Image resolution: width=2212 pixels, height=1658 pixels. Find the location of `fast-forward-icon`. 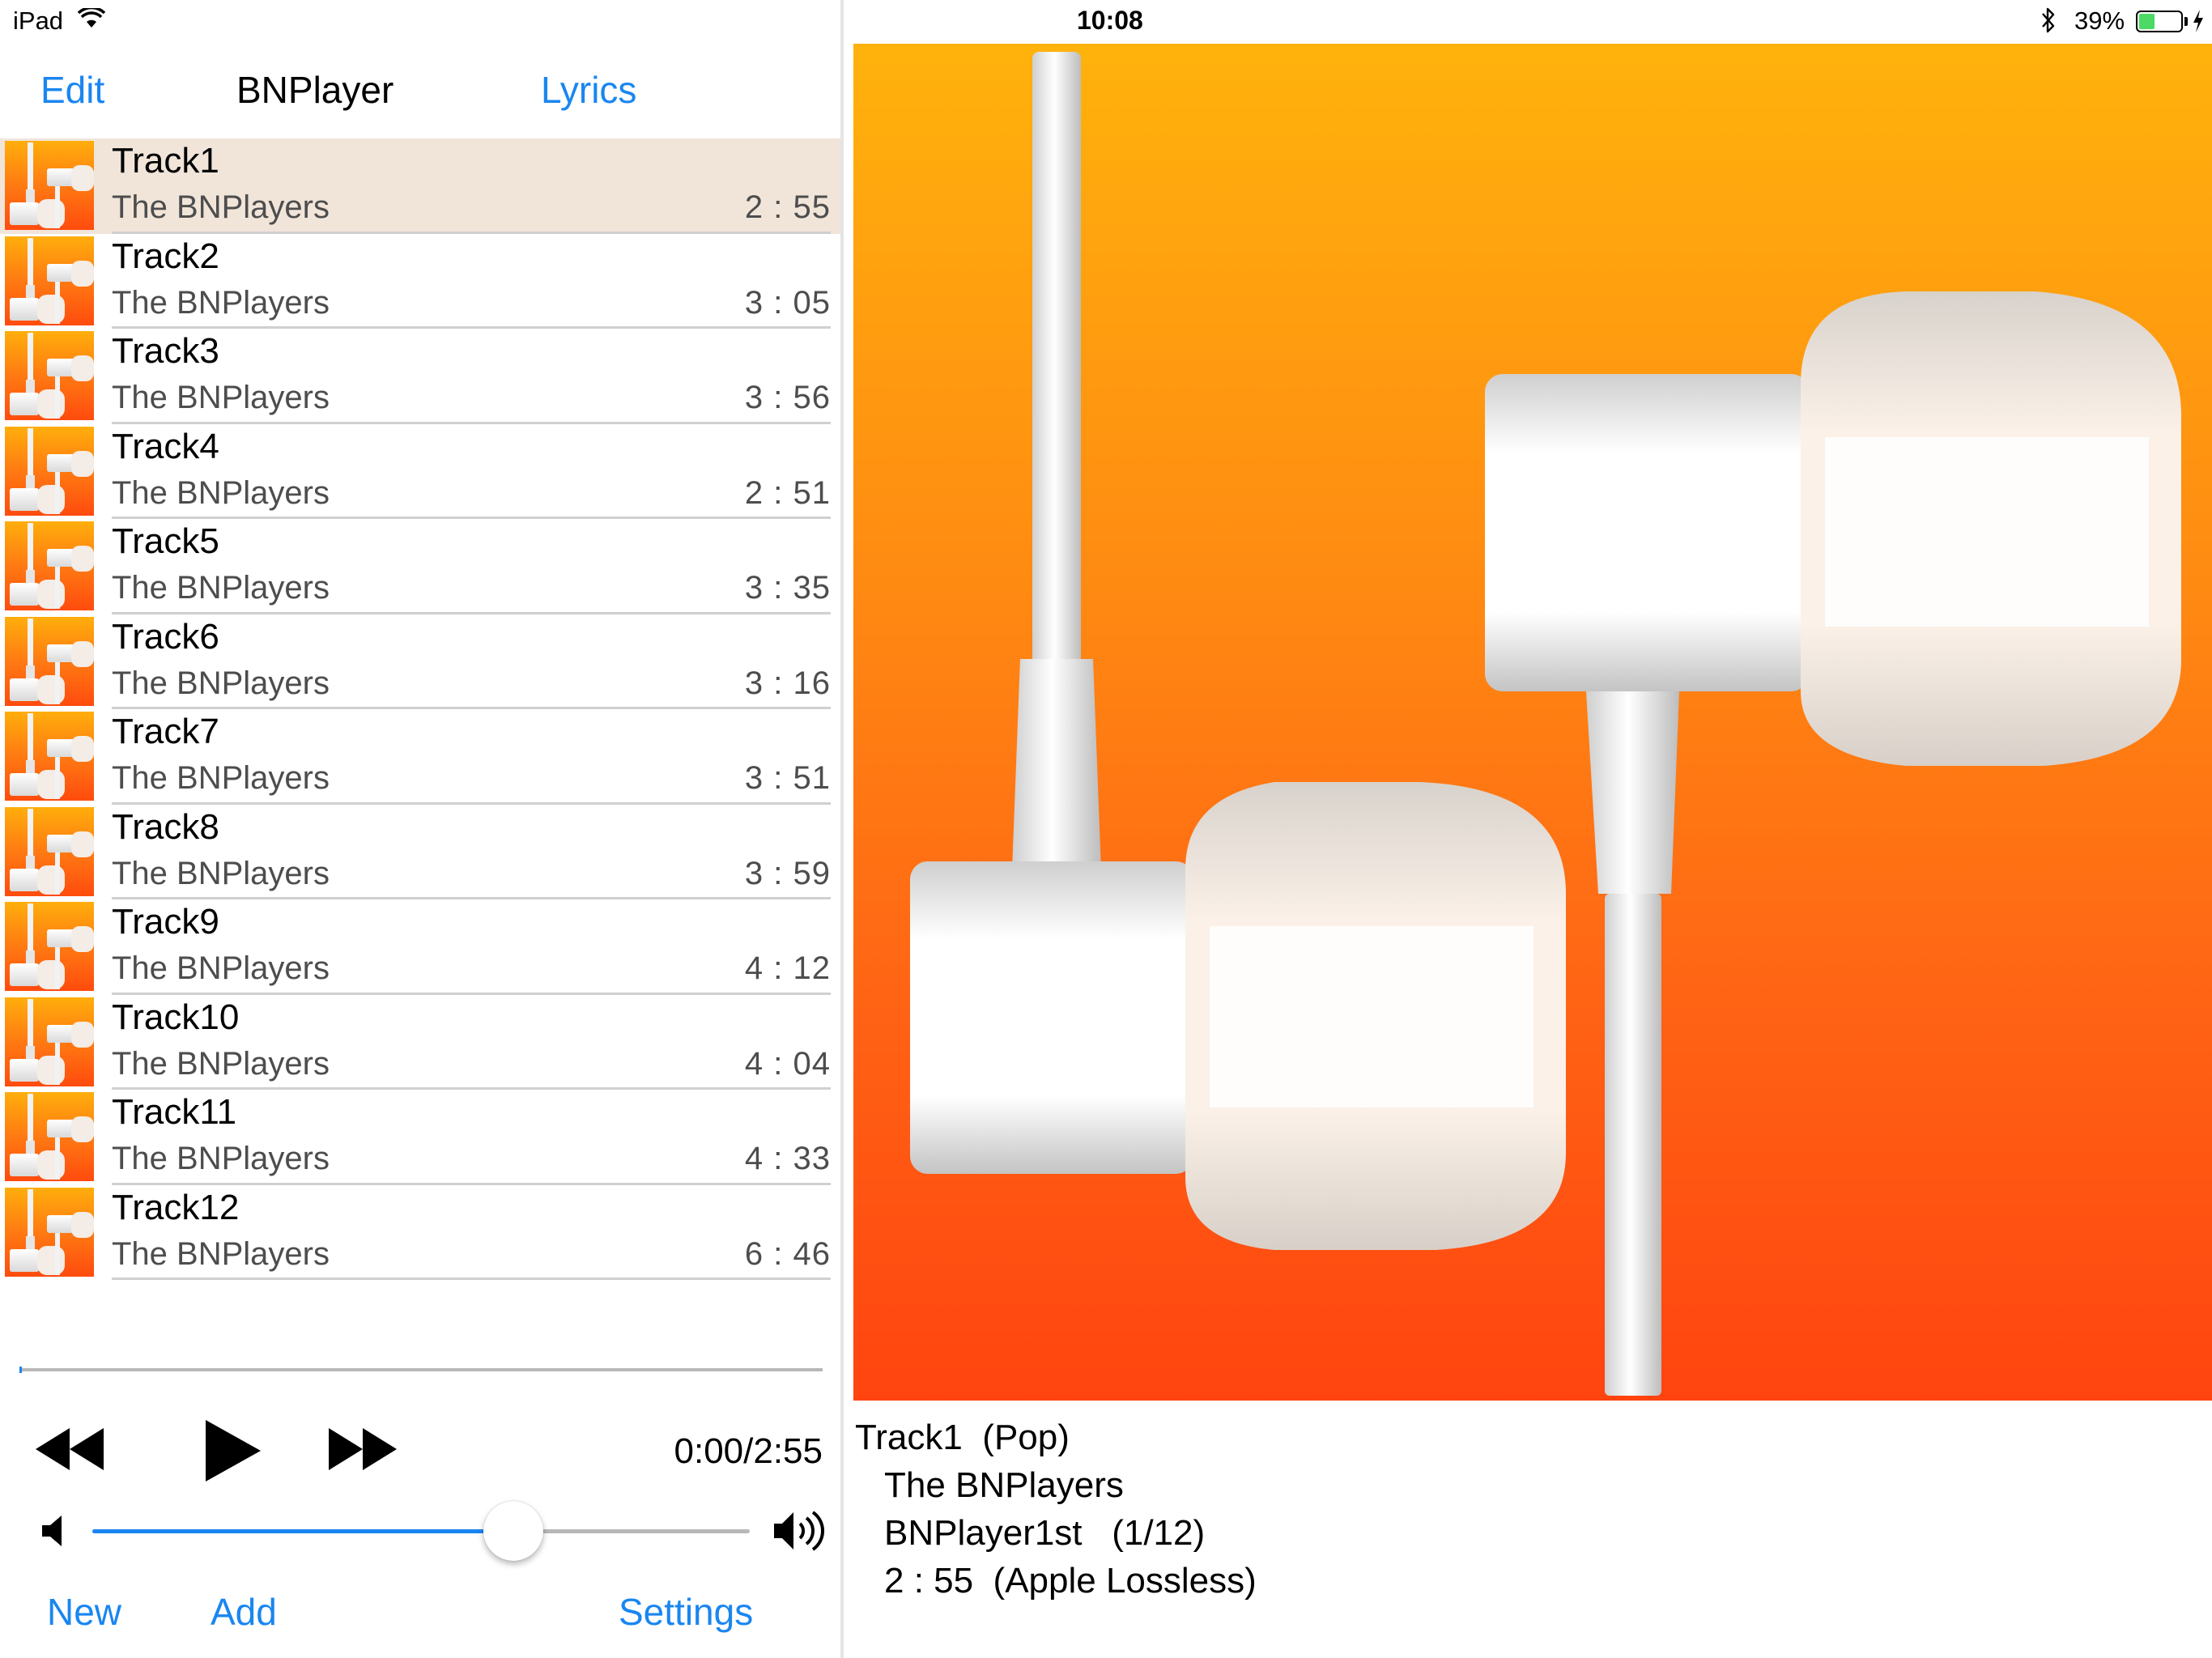

fast-forward-icon is located at coordinates (362, 1449).